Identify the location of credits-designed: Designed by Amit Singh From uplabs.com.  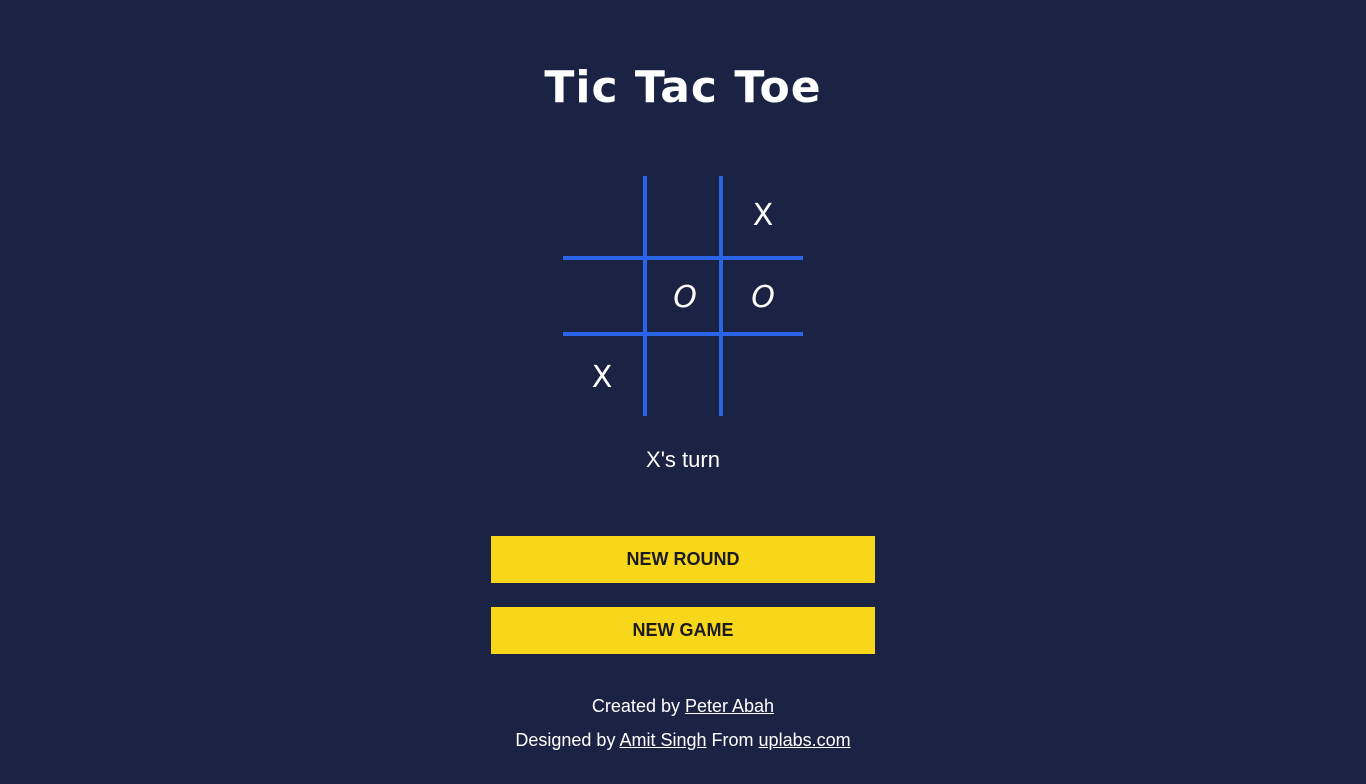
(683, 740).